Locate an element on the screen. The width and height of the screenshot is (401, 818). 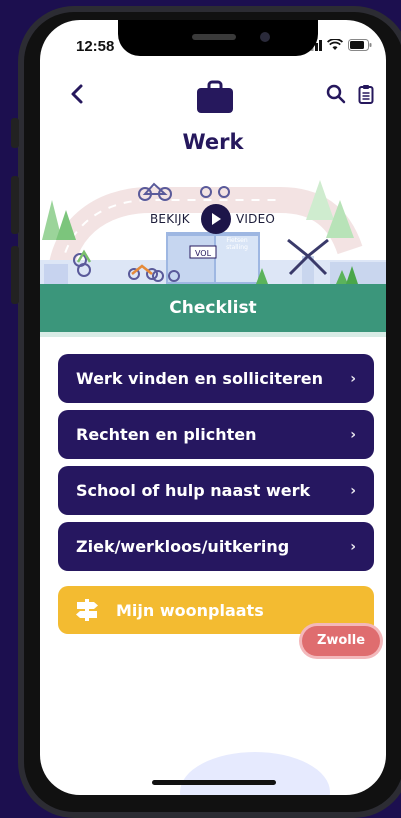
menu-item-rechten-plichten: Rechten en plichten › is located at coordinates (216, 434).